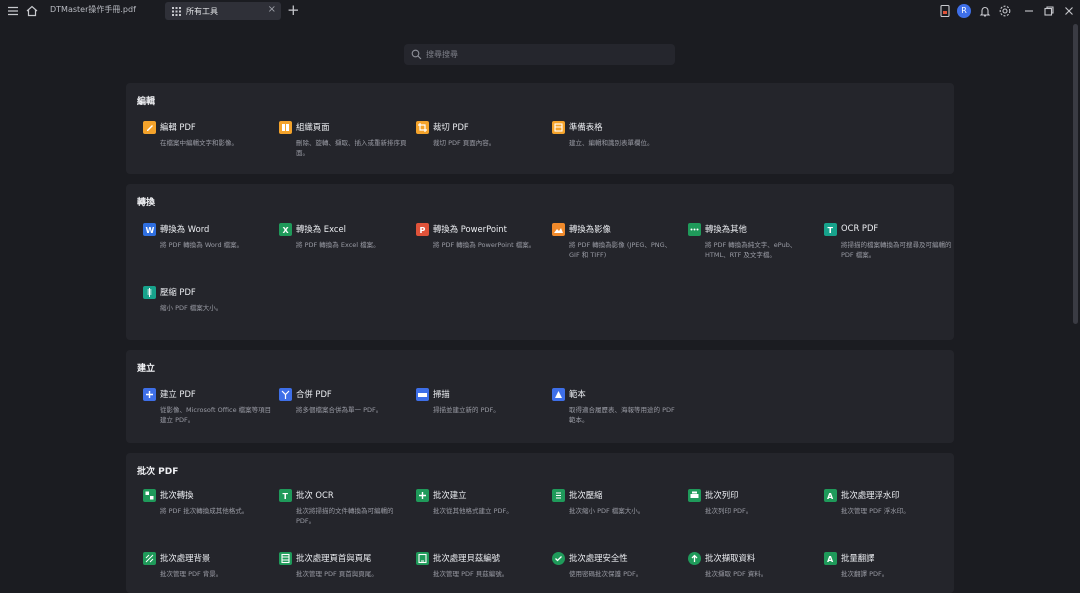  Describe the element at coordinates (351, 148) in the screenshot. I see `tool-description: 刪除、旋轉、擷取、插入或重新排序頁面。` at that location.